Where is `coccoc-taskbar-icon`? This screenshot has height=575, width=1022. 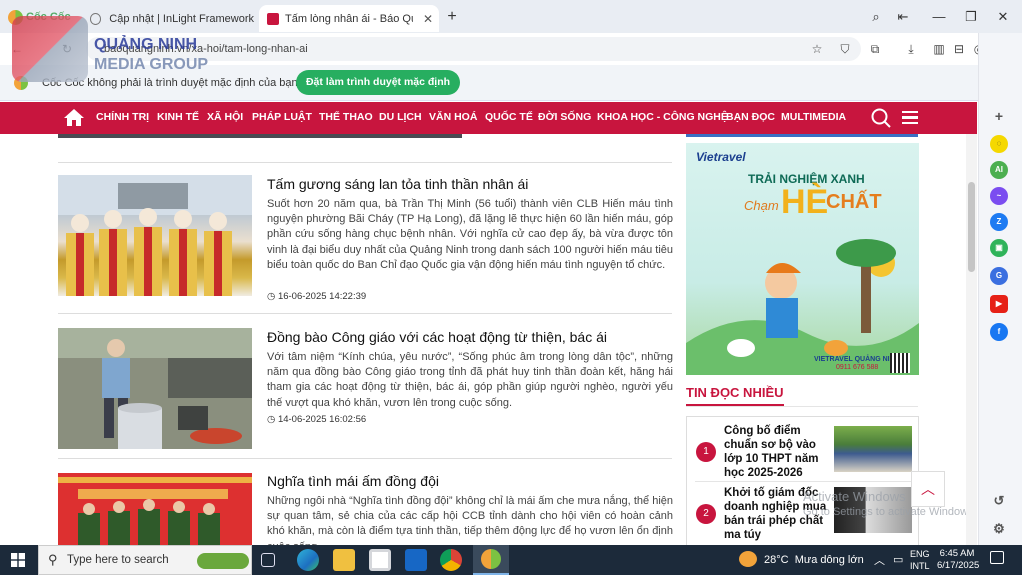 coccoc-taskbar-icon is located at coordinates (491, 559).